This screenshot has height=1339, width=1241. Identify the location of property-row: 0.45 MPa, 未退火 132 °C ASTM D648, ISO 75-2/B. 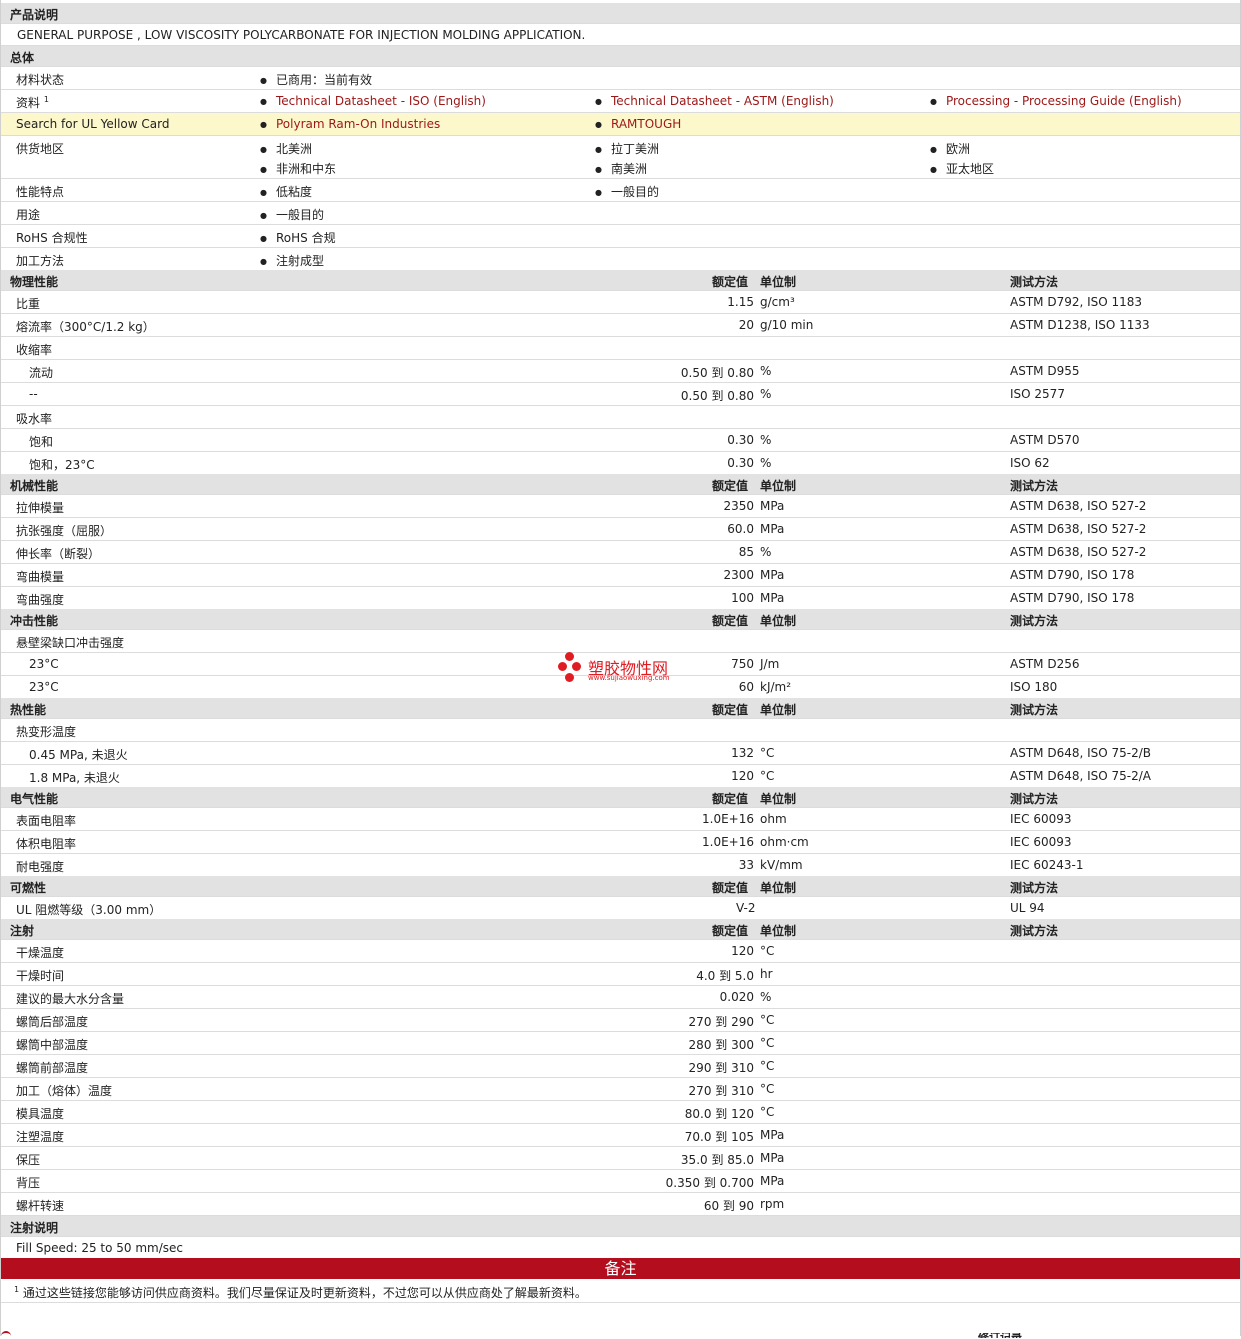
(620, 753).